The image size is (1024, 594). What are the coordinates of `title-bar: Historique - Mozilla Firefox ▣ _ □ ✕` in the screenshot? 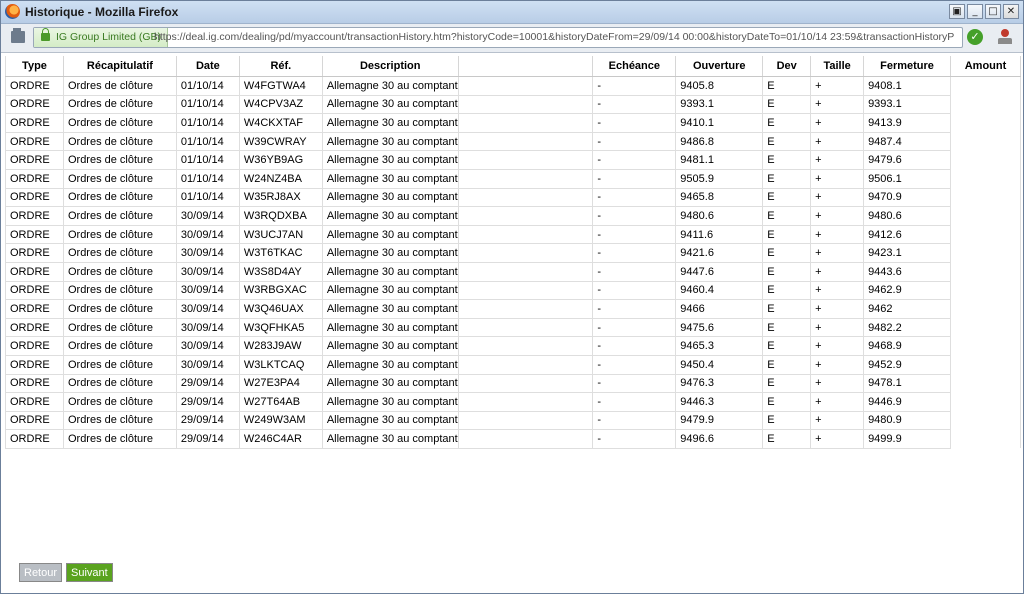 It's located at (512, 12).